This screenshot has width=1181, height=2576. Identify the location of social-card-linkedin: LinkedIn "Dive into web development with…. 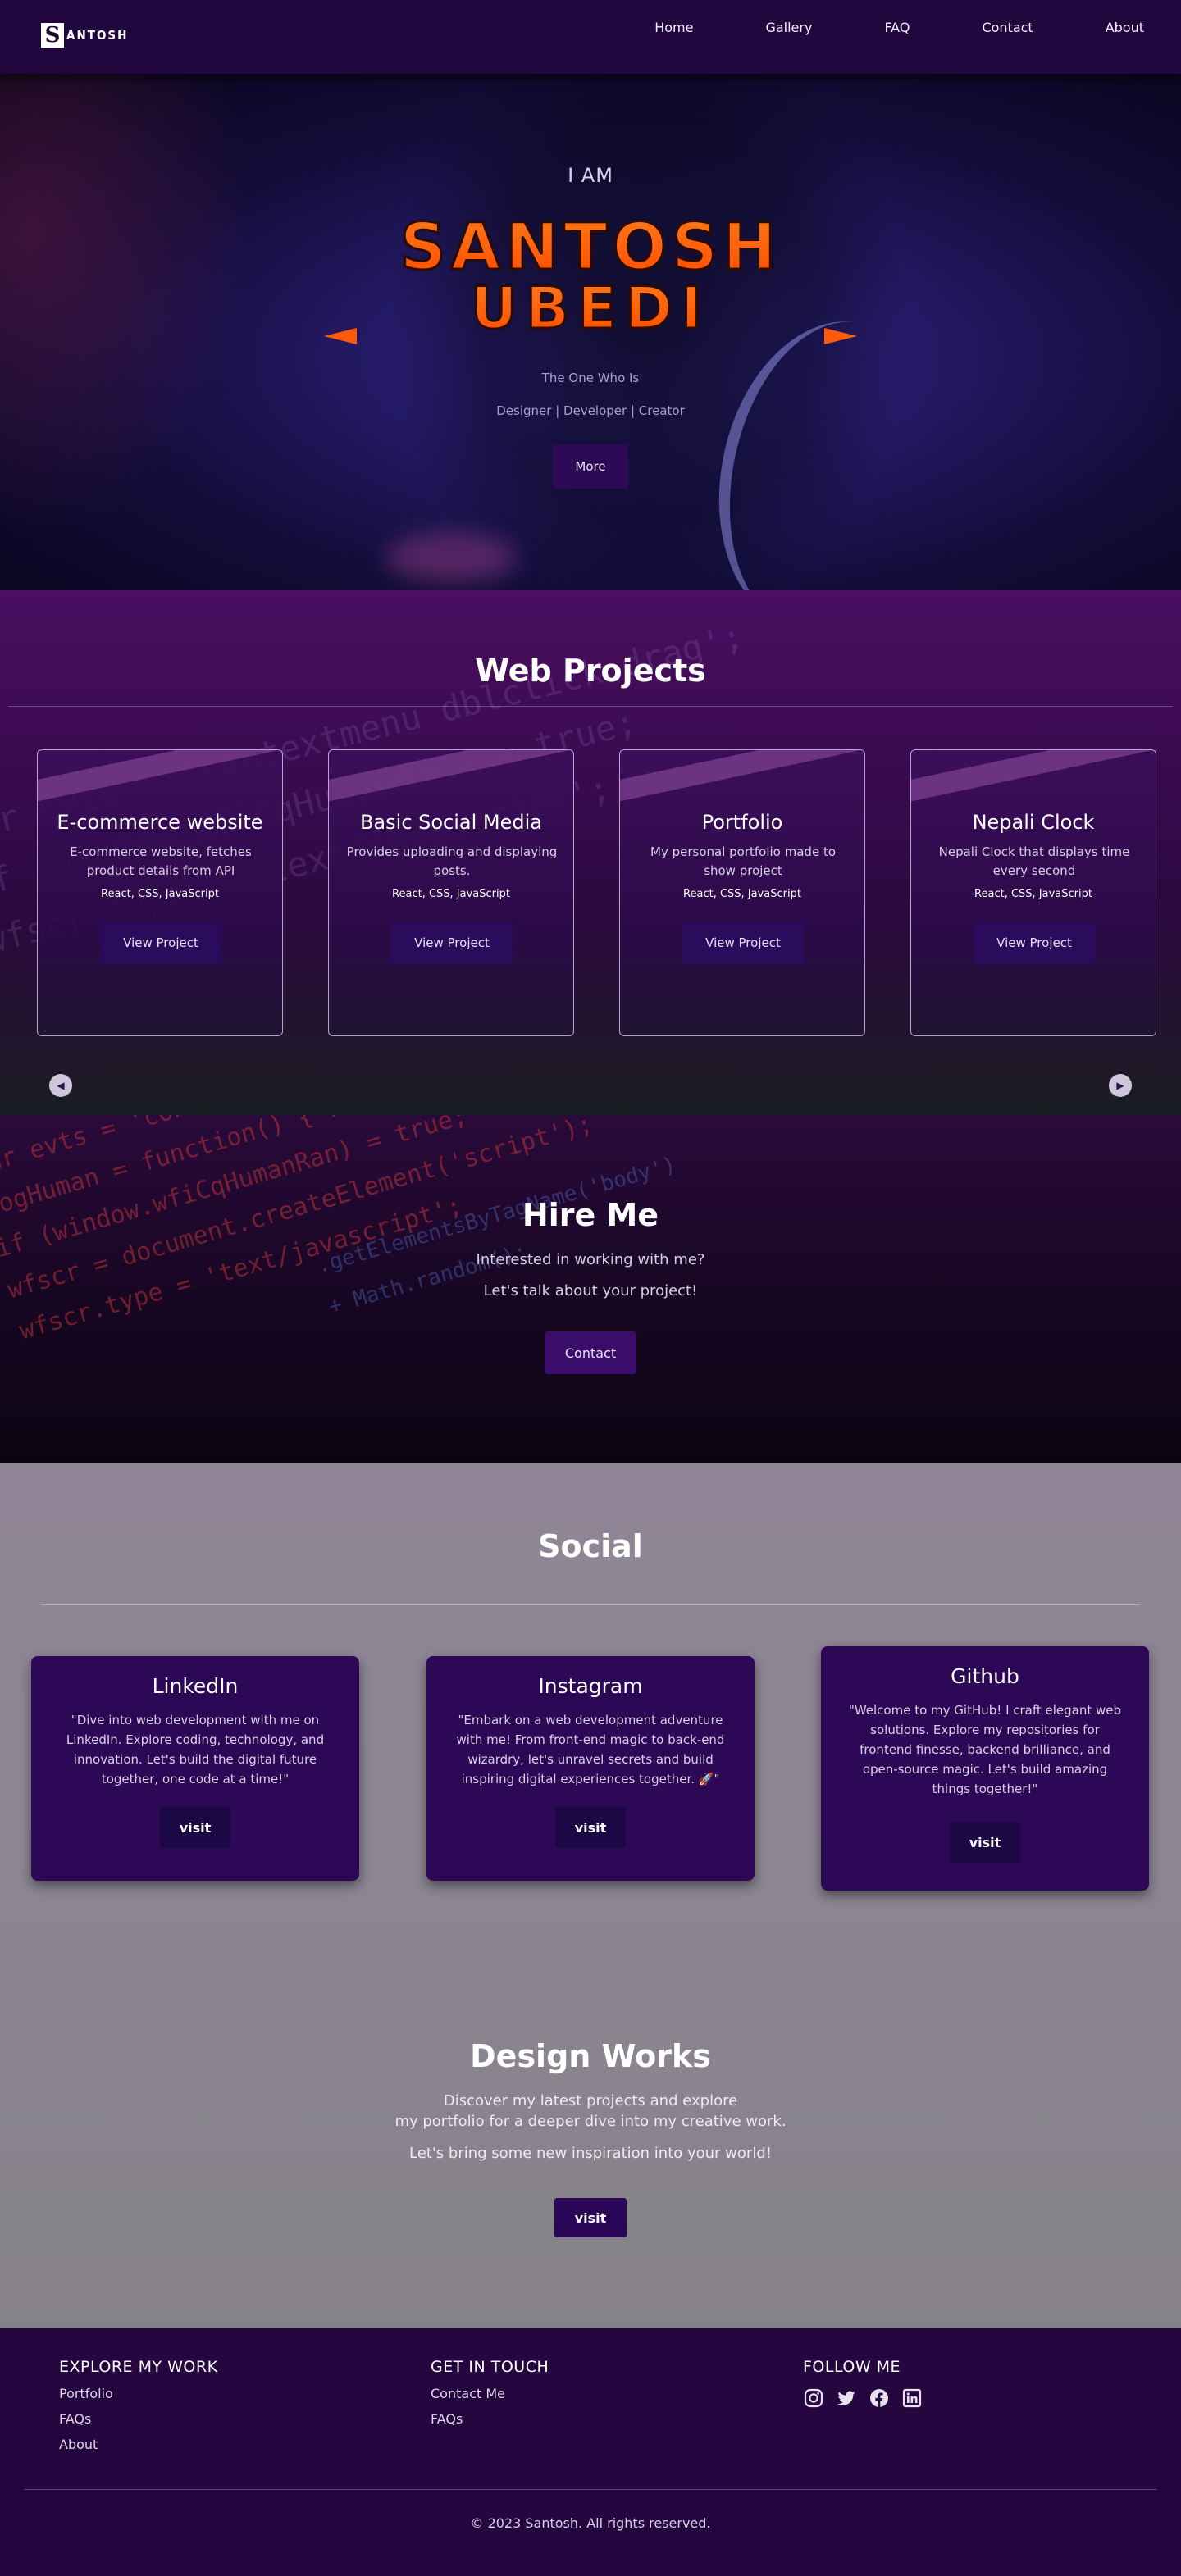
(195, 1769).